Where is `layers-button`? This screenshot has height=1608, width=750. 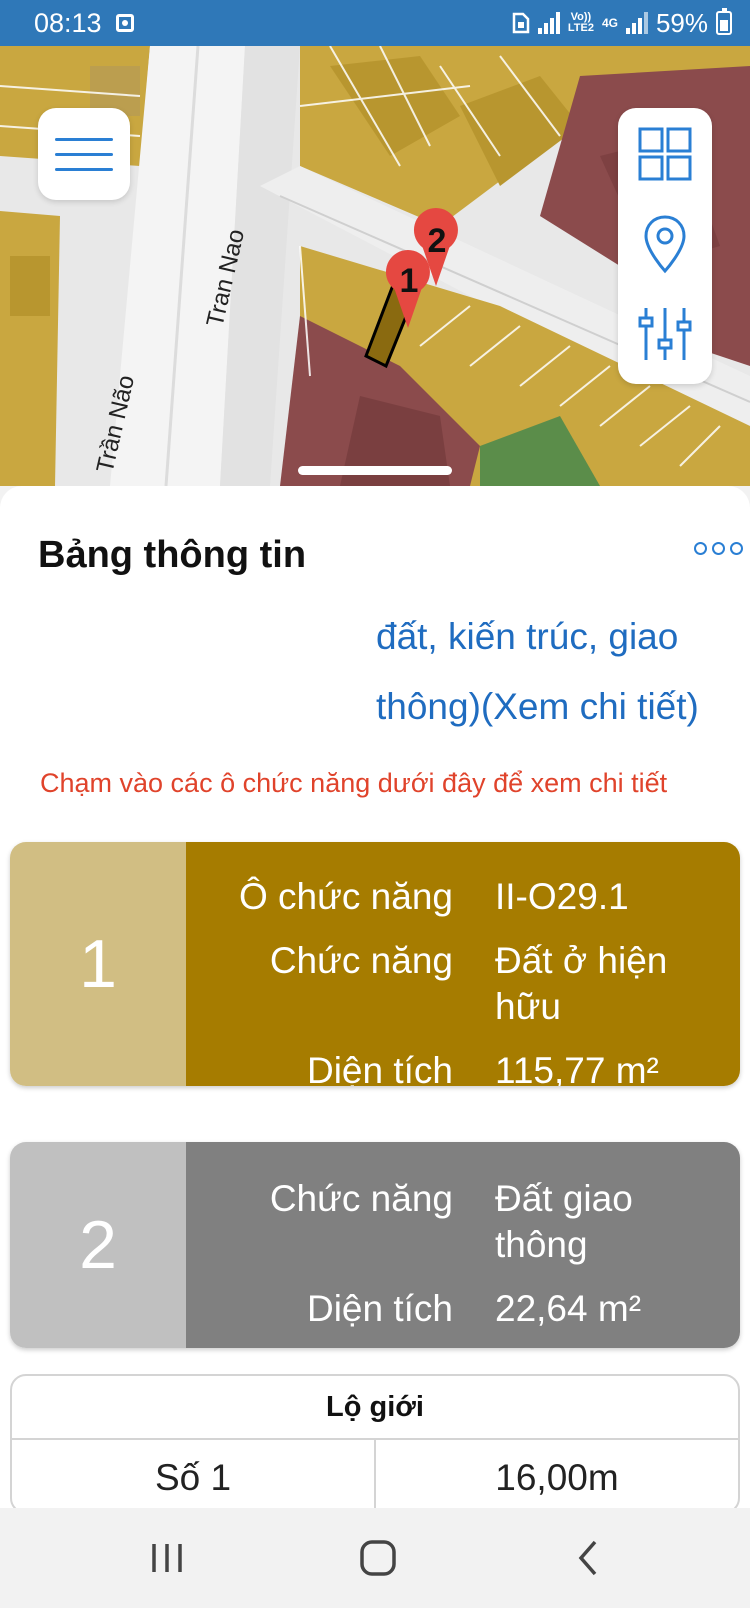 layers-button is located at coordinates (665, 154).